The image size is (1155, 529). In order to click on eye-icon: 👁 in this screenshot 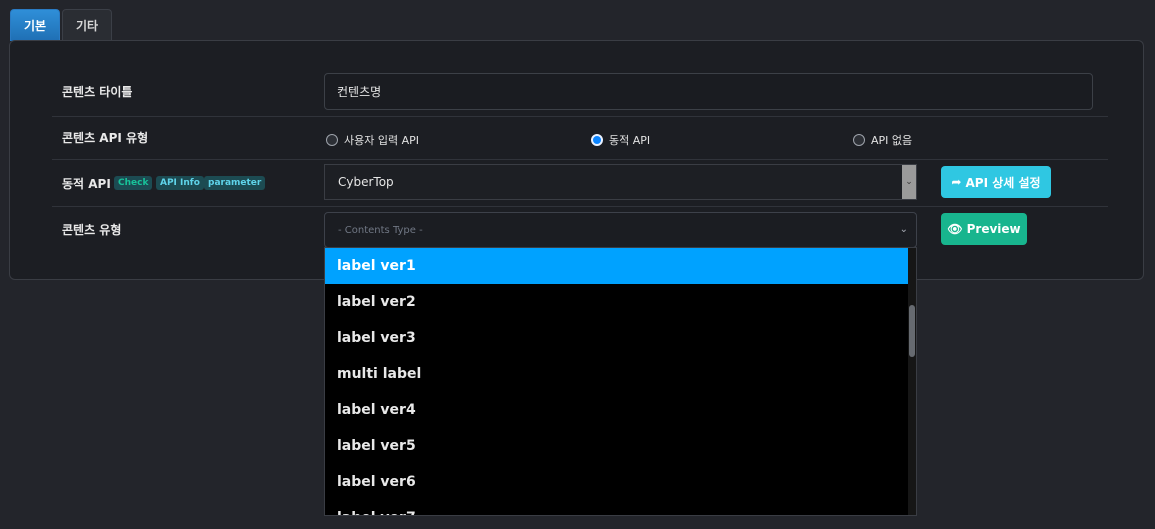, I will do `click(955, 229)`.